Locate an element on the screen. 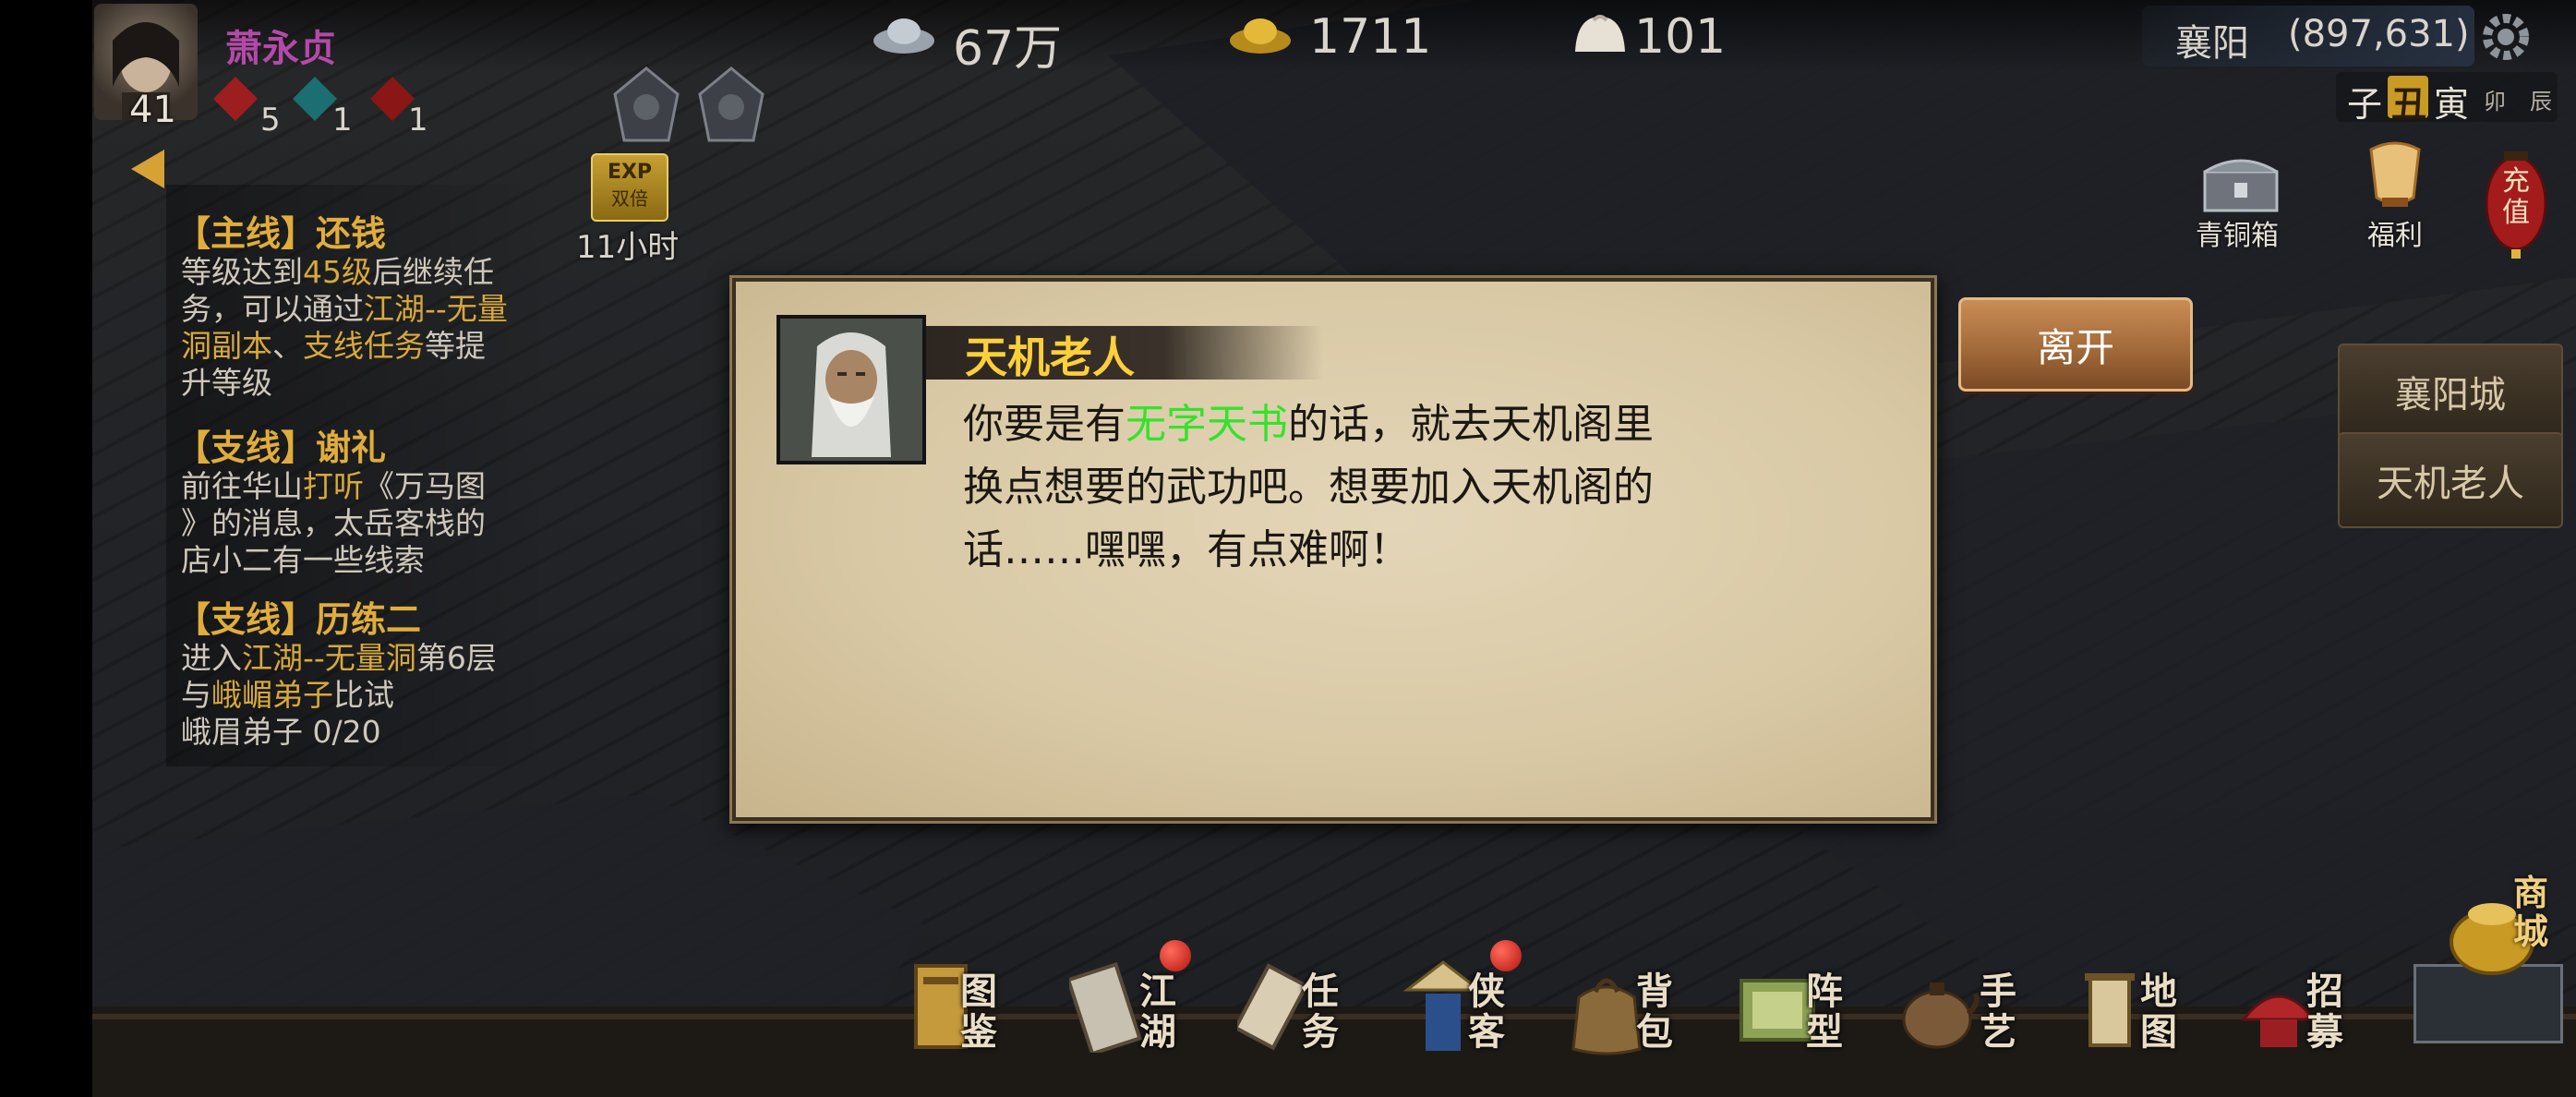 The height and width of the screenshot is (1097, 2576). dialog-line2: 换点想要的武功吧。想要加入天机阁的 is located at coordinates (1308, 488).